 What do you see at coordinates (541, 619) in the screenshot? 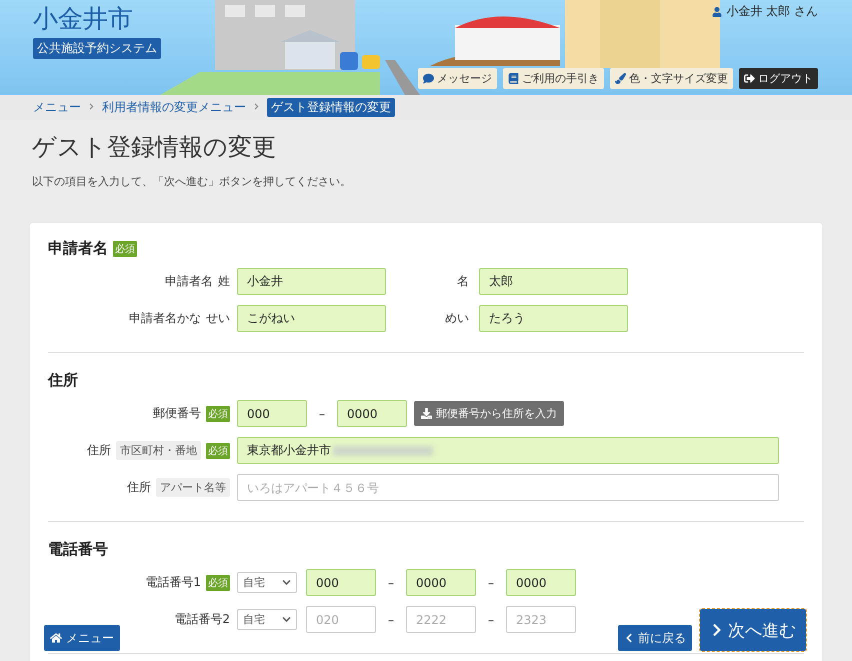
I see `phone-field: 2323` at bounding box center [541, 619].